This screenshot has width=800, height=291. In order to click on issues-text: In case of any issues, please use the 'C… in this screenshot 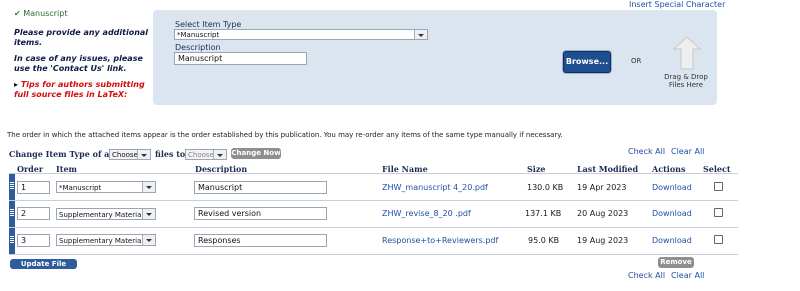, I will do `click(78, 63)`.